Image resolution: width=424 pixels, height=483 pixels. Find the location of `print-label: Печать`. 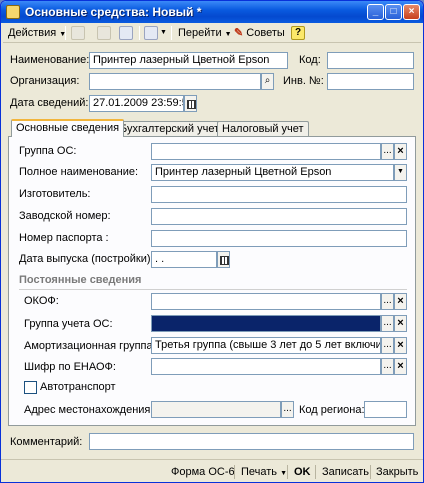

print-label: Печать is located at coordinates (259, 472).